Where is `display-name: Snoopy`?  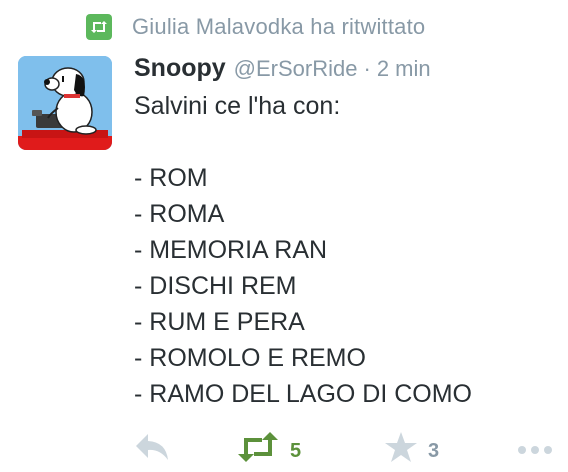 display-name: Snoopy is located at coordinates (180, 68).